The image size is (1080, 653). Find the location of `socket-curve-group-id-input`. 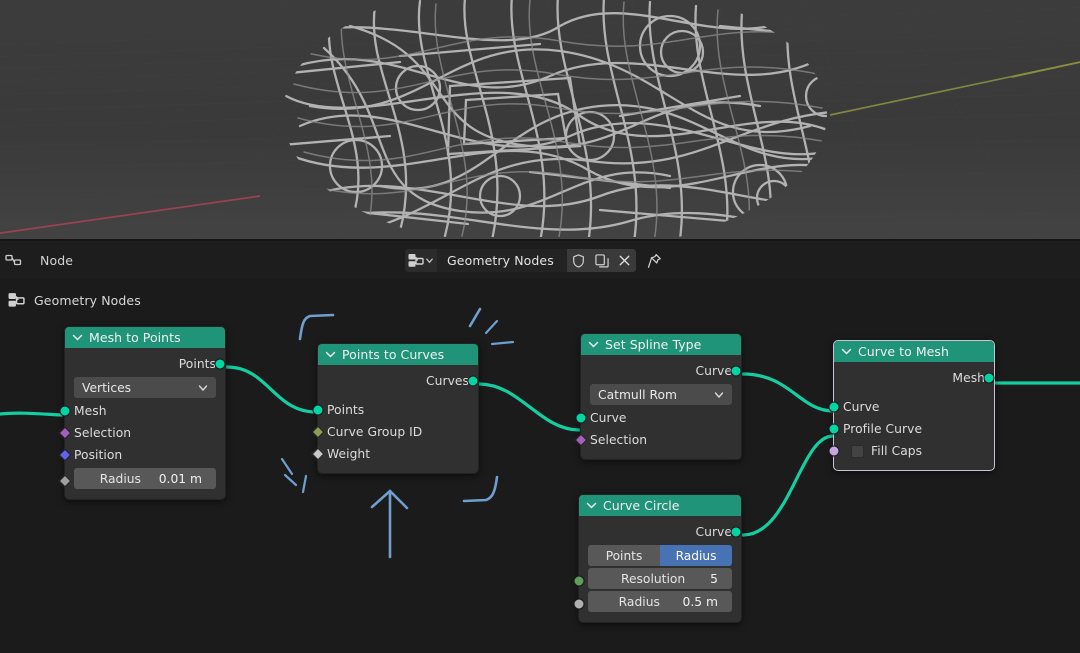

socket-curve-group-id-input is located at coordinates (318, 432).